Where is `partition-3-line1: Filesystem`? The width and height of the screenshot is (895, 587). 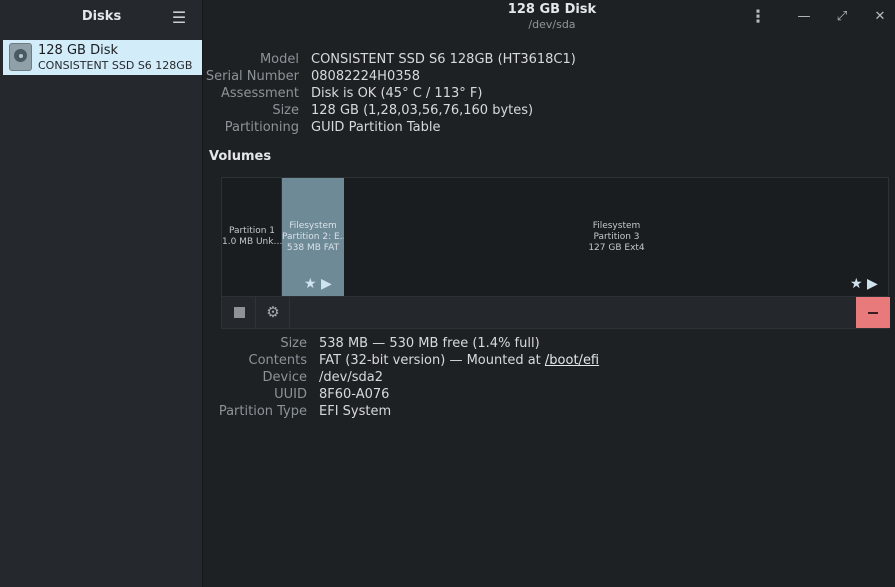
partition-3-line1: Filesystem is located at coordinates (616, 226).